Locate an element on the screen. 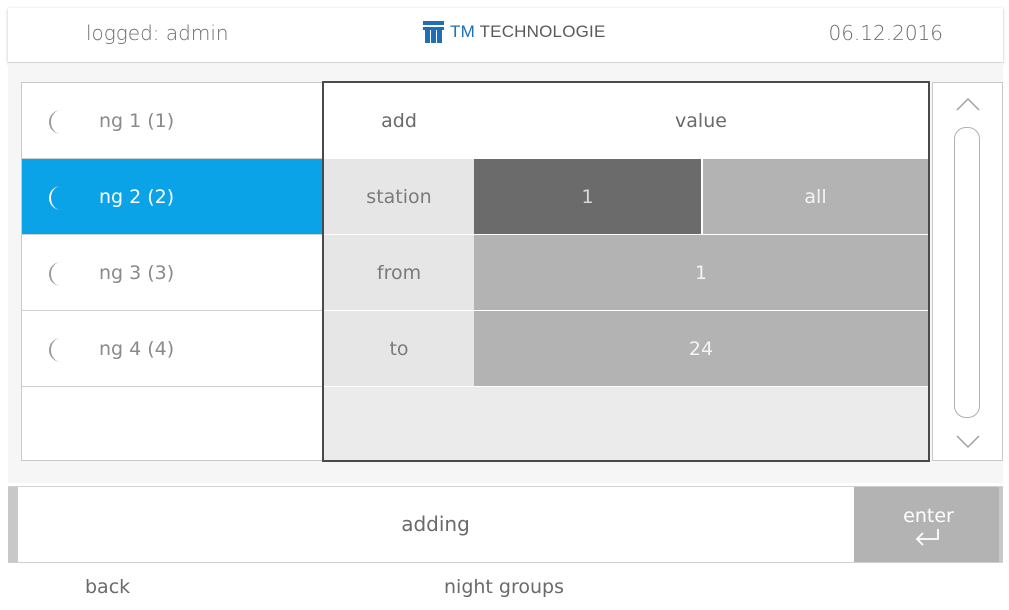  list-item-label: ng 2 (2) is located at coordinates (137, 197).